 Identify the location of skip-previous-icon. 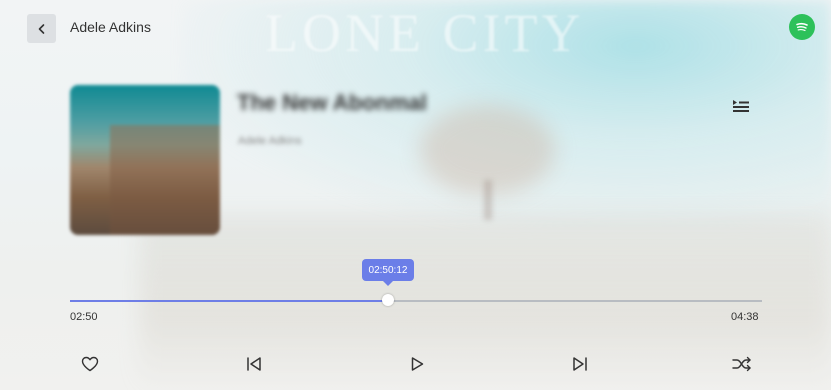
(254, 364).